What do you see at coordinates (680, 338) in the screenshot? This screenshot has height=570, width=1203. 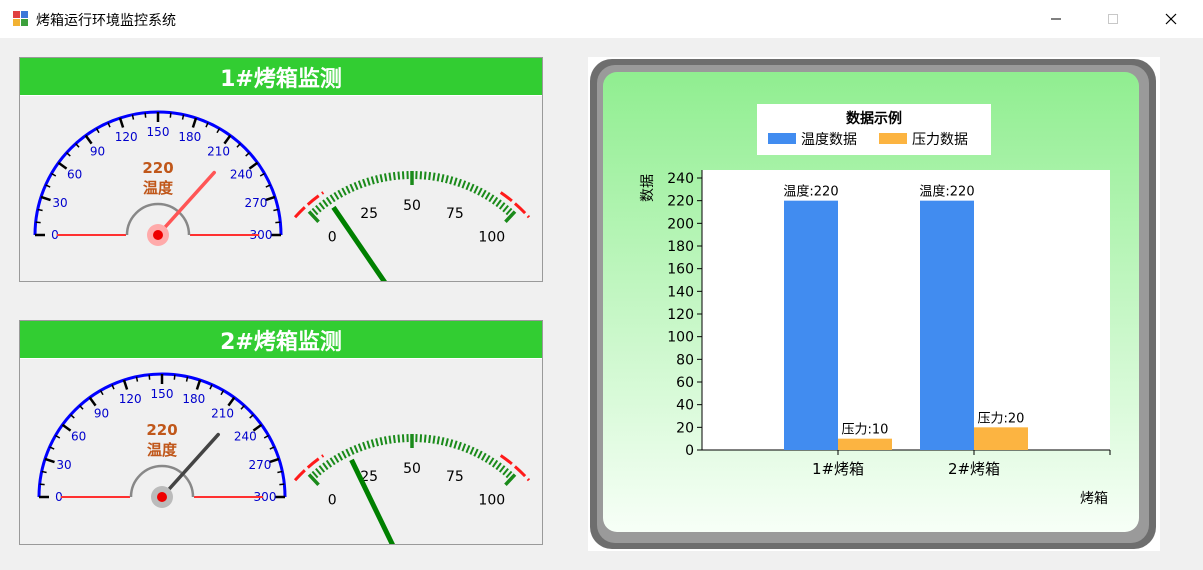 I see `y-tick-label: 100` at bounding box center [680, 338].